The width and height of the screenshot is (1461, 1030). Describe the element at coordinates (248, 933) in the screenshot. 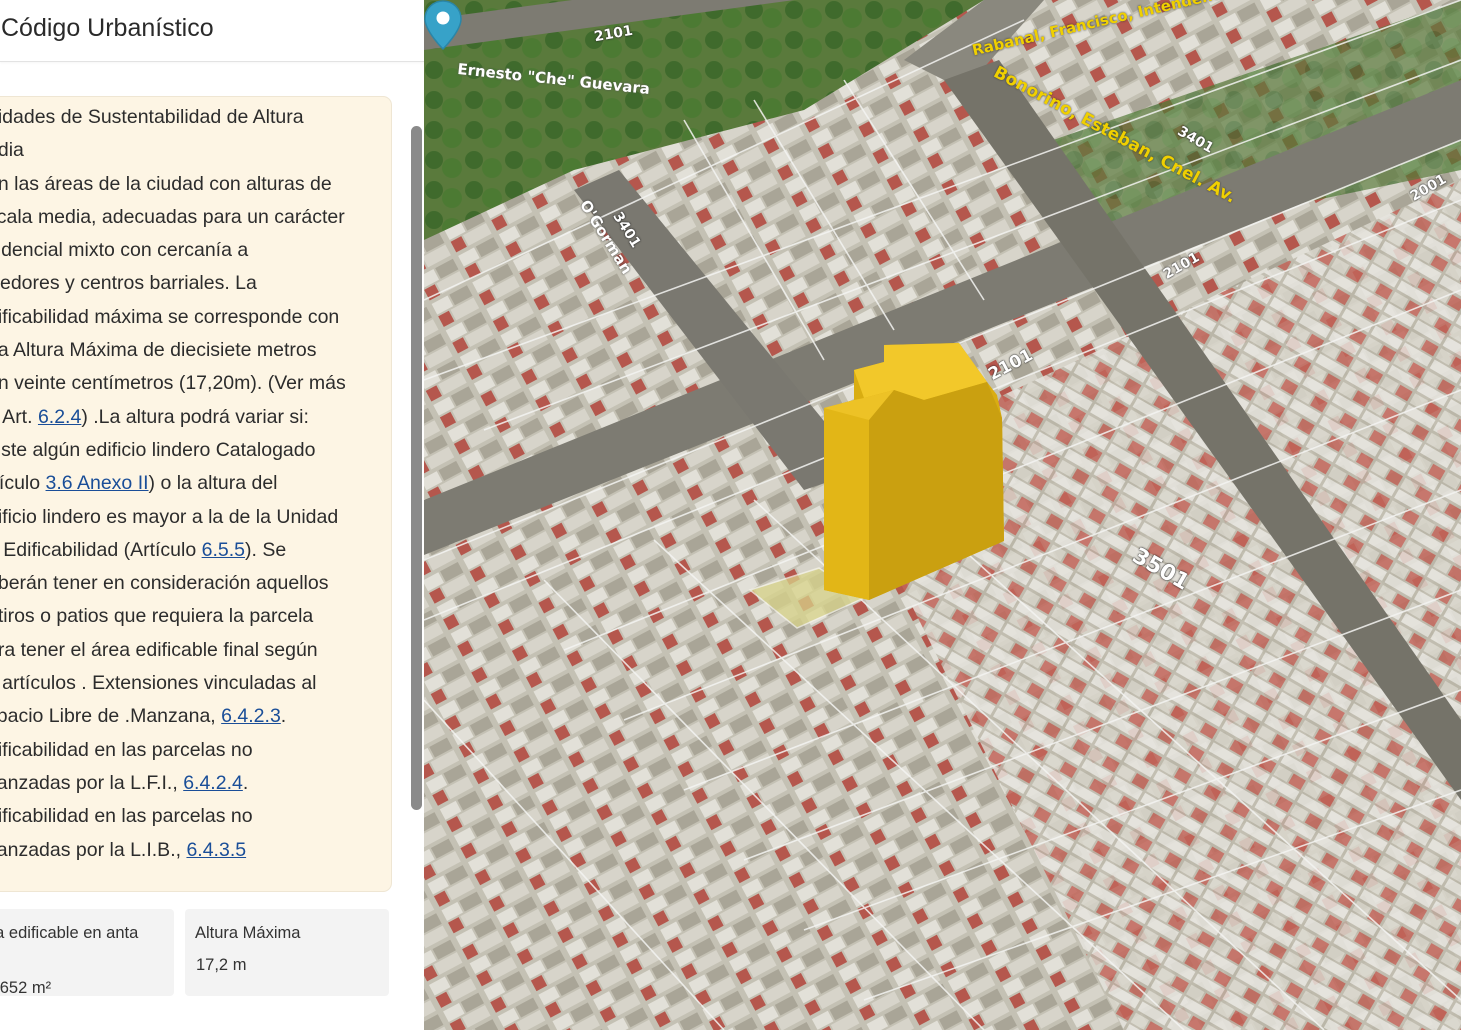

I see `stat-label: Altura Máxima` at that location.